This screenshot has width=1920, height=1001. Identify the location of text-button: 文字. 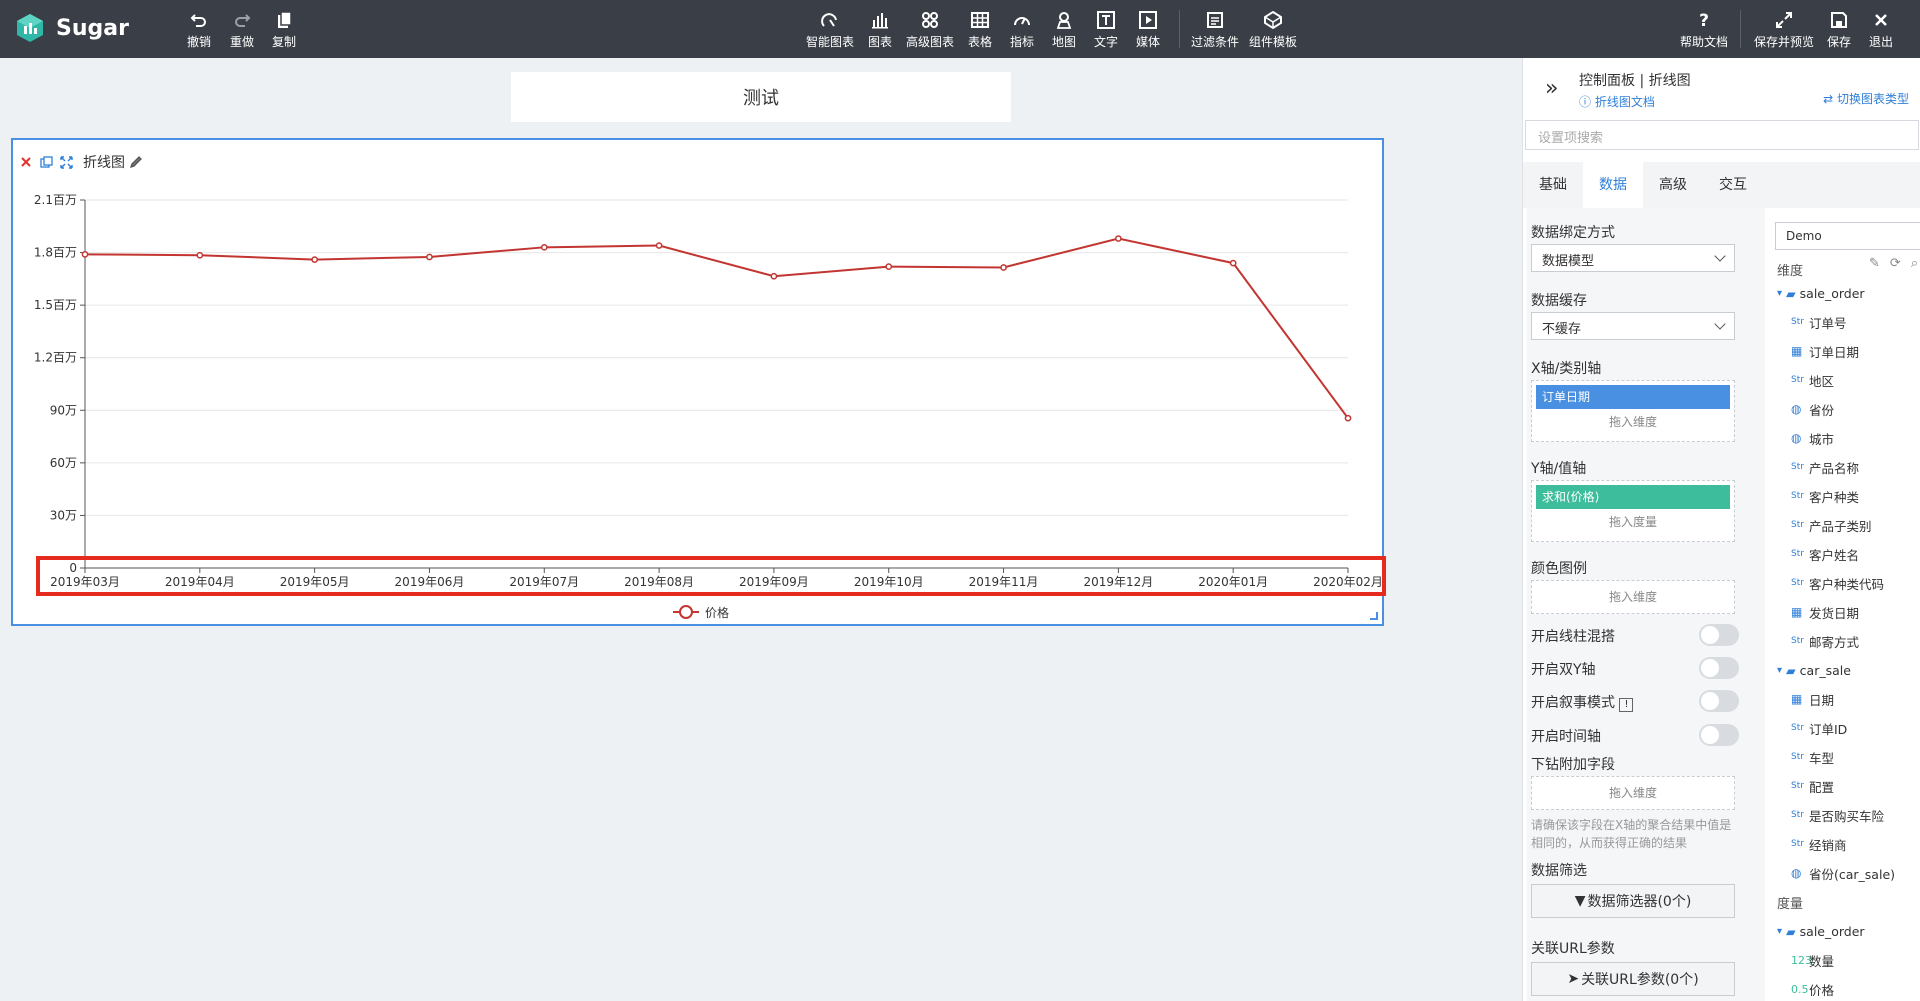
(1106, 30).